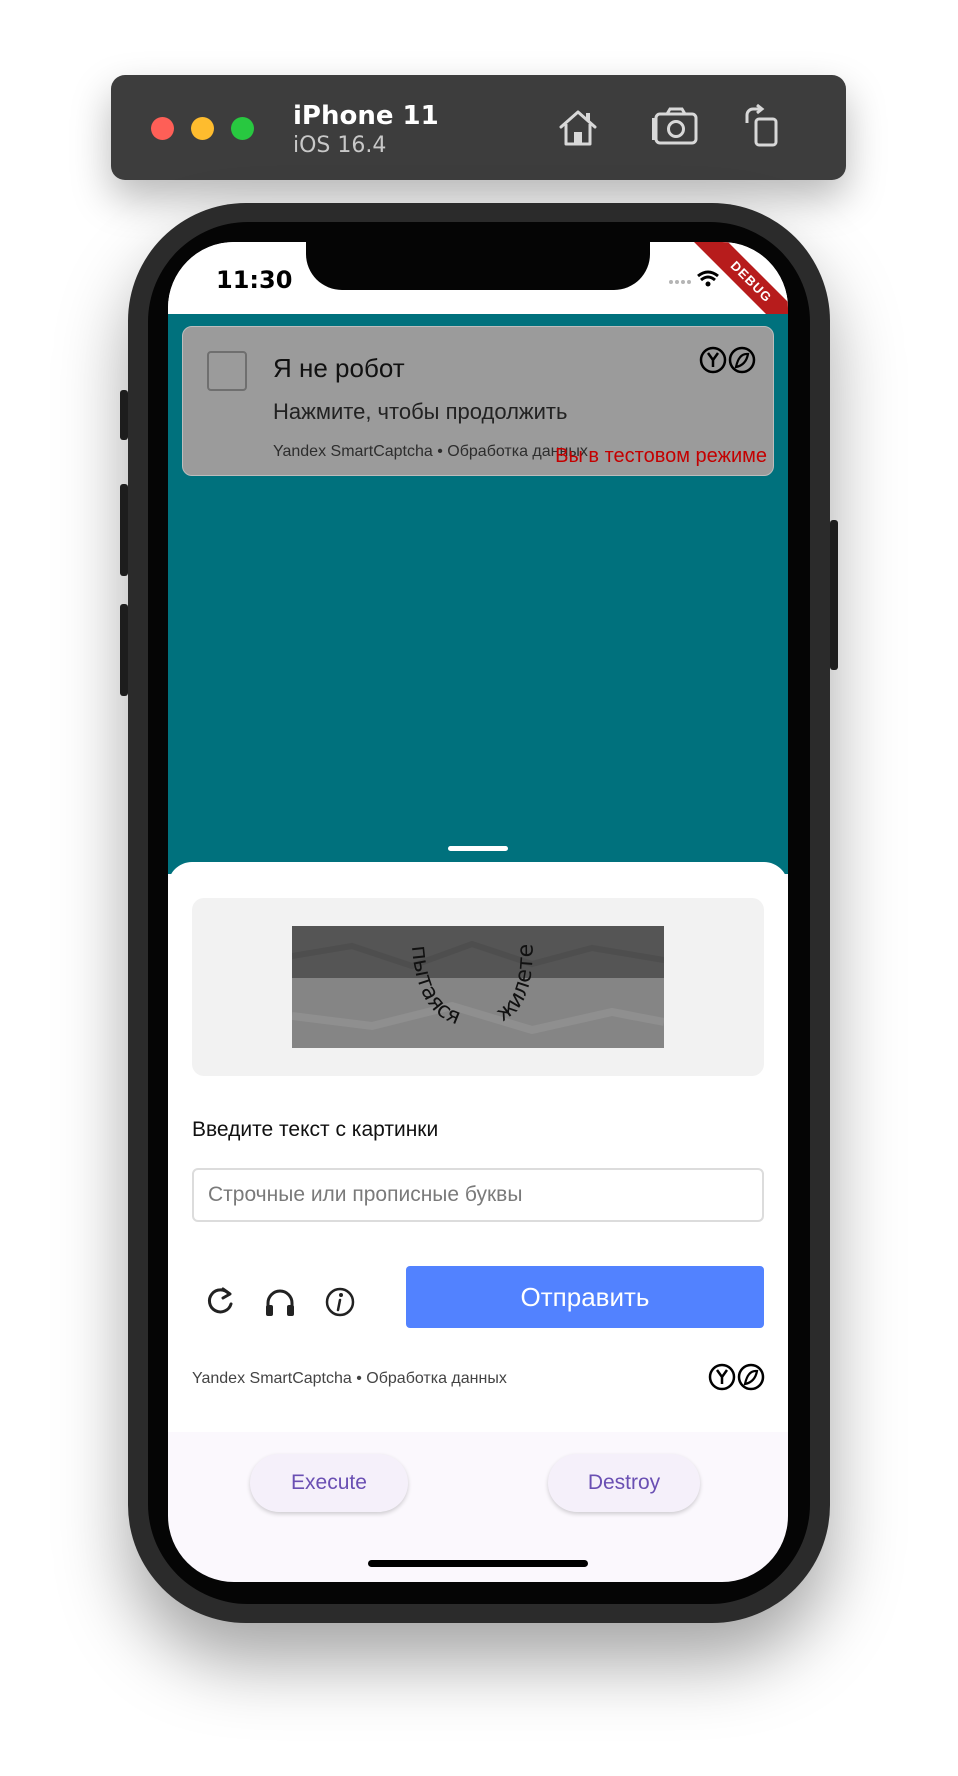 The height and width of the screenshot is (1776, 958). I want to click on headphones-icon, so click(280, 1302).